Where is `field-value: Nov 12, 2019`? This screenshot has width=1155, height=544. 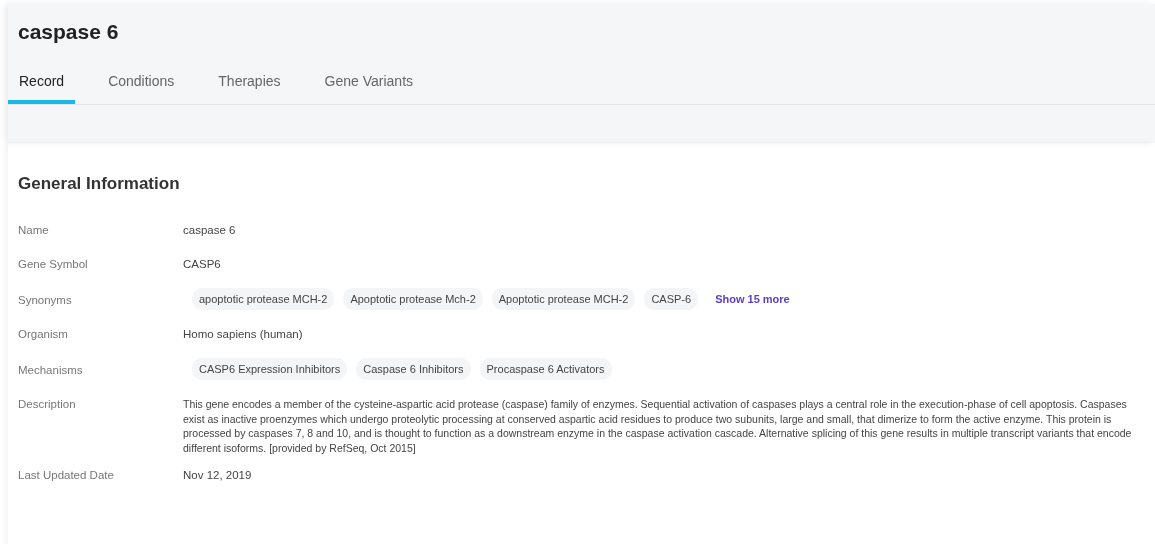 field-value: Nov 12, 2019 is located at coordinates (217, 475).